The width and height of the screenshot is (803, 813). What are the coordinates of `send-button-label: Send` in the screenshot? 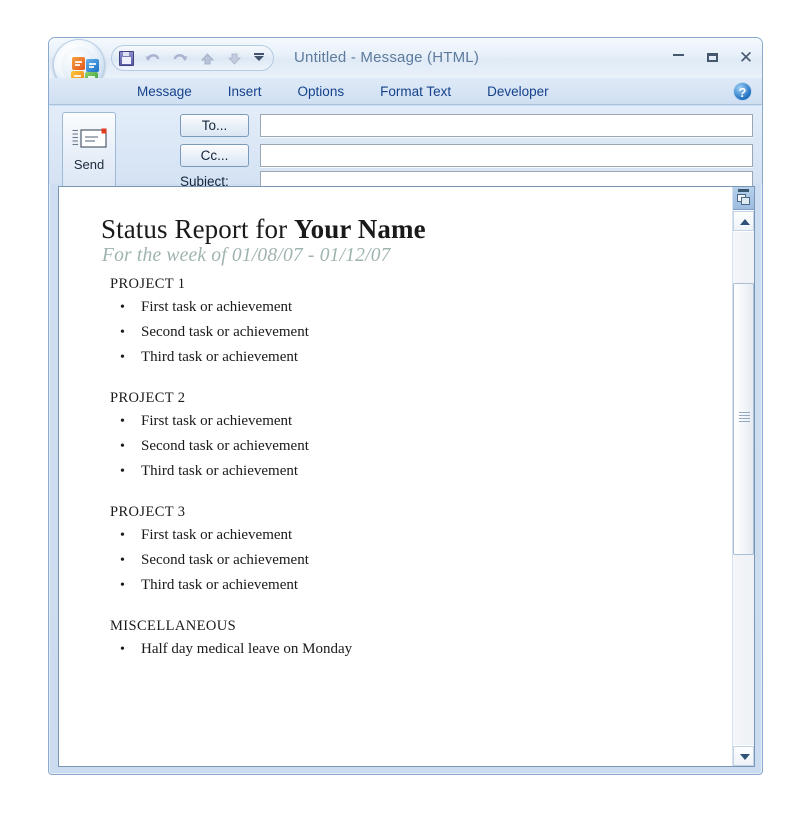 It's located at (89, 164).